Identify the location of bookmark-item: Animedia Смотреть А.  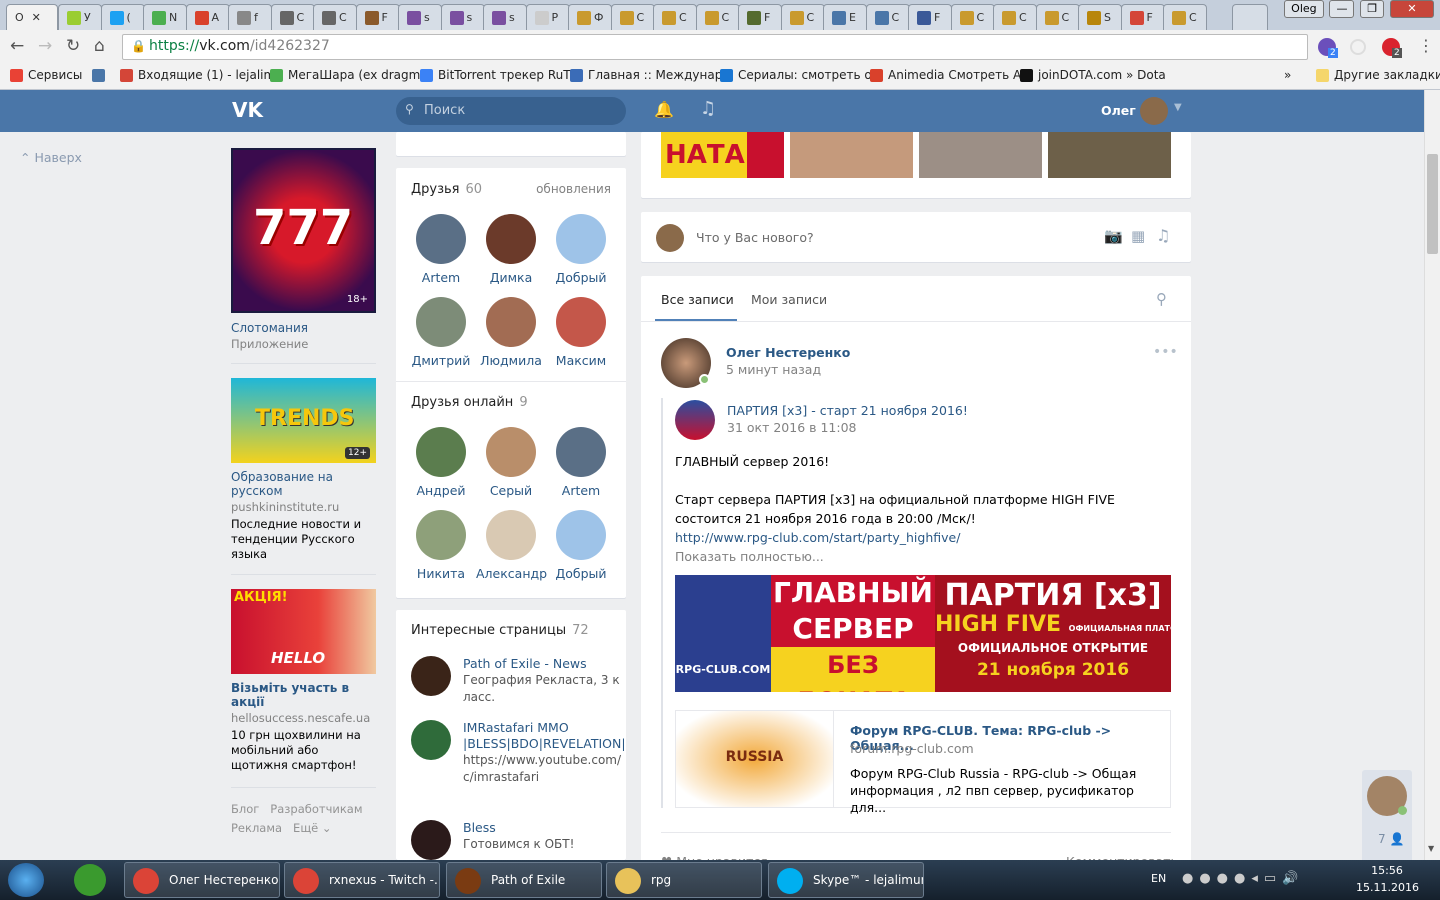
(945, 75).